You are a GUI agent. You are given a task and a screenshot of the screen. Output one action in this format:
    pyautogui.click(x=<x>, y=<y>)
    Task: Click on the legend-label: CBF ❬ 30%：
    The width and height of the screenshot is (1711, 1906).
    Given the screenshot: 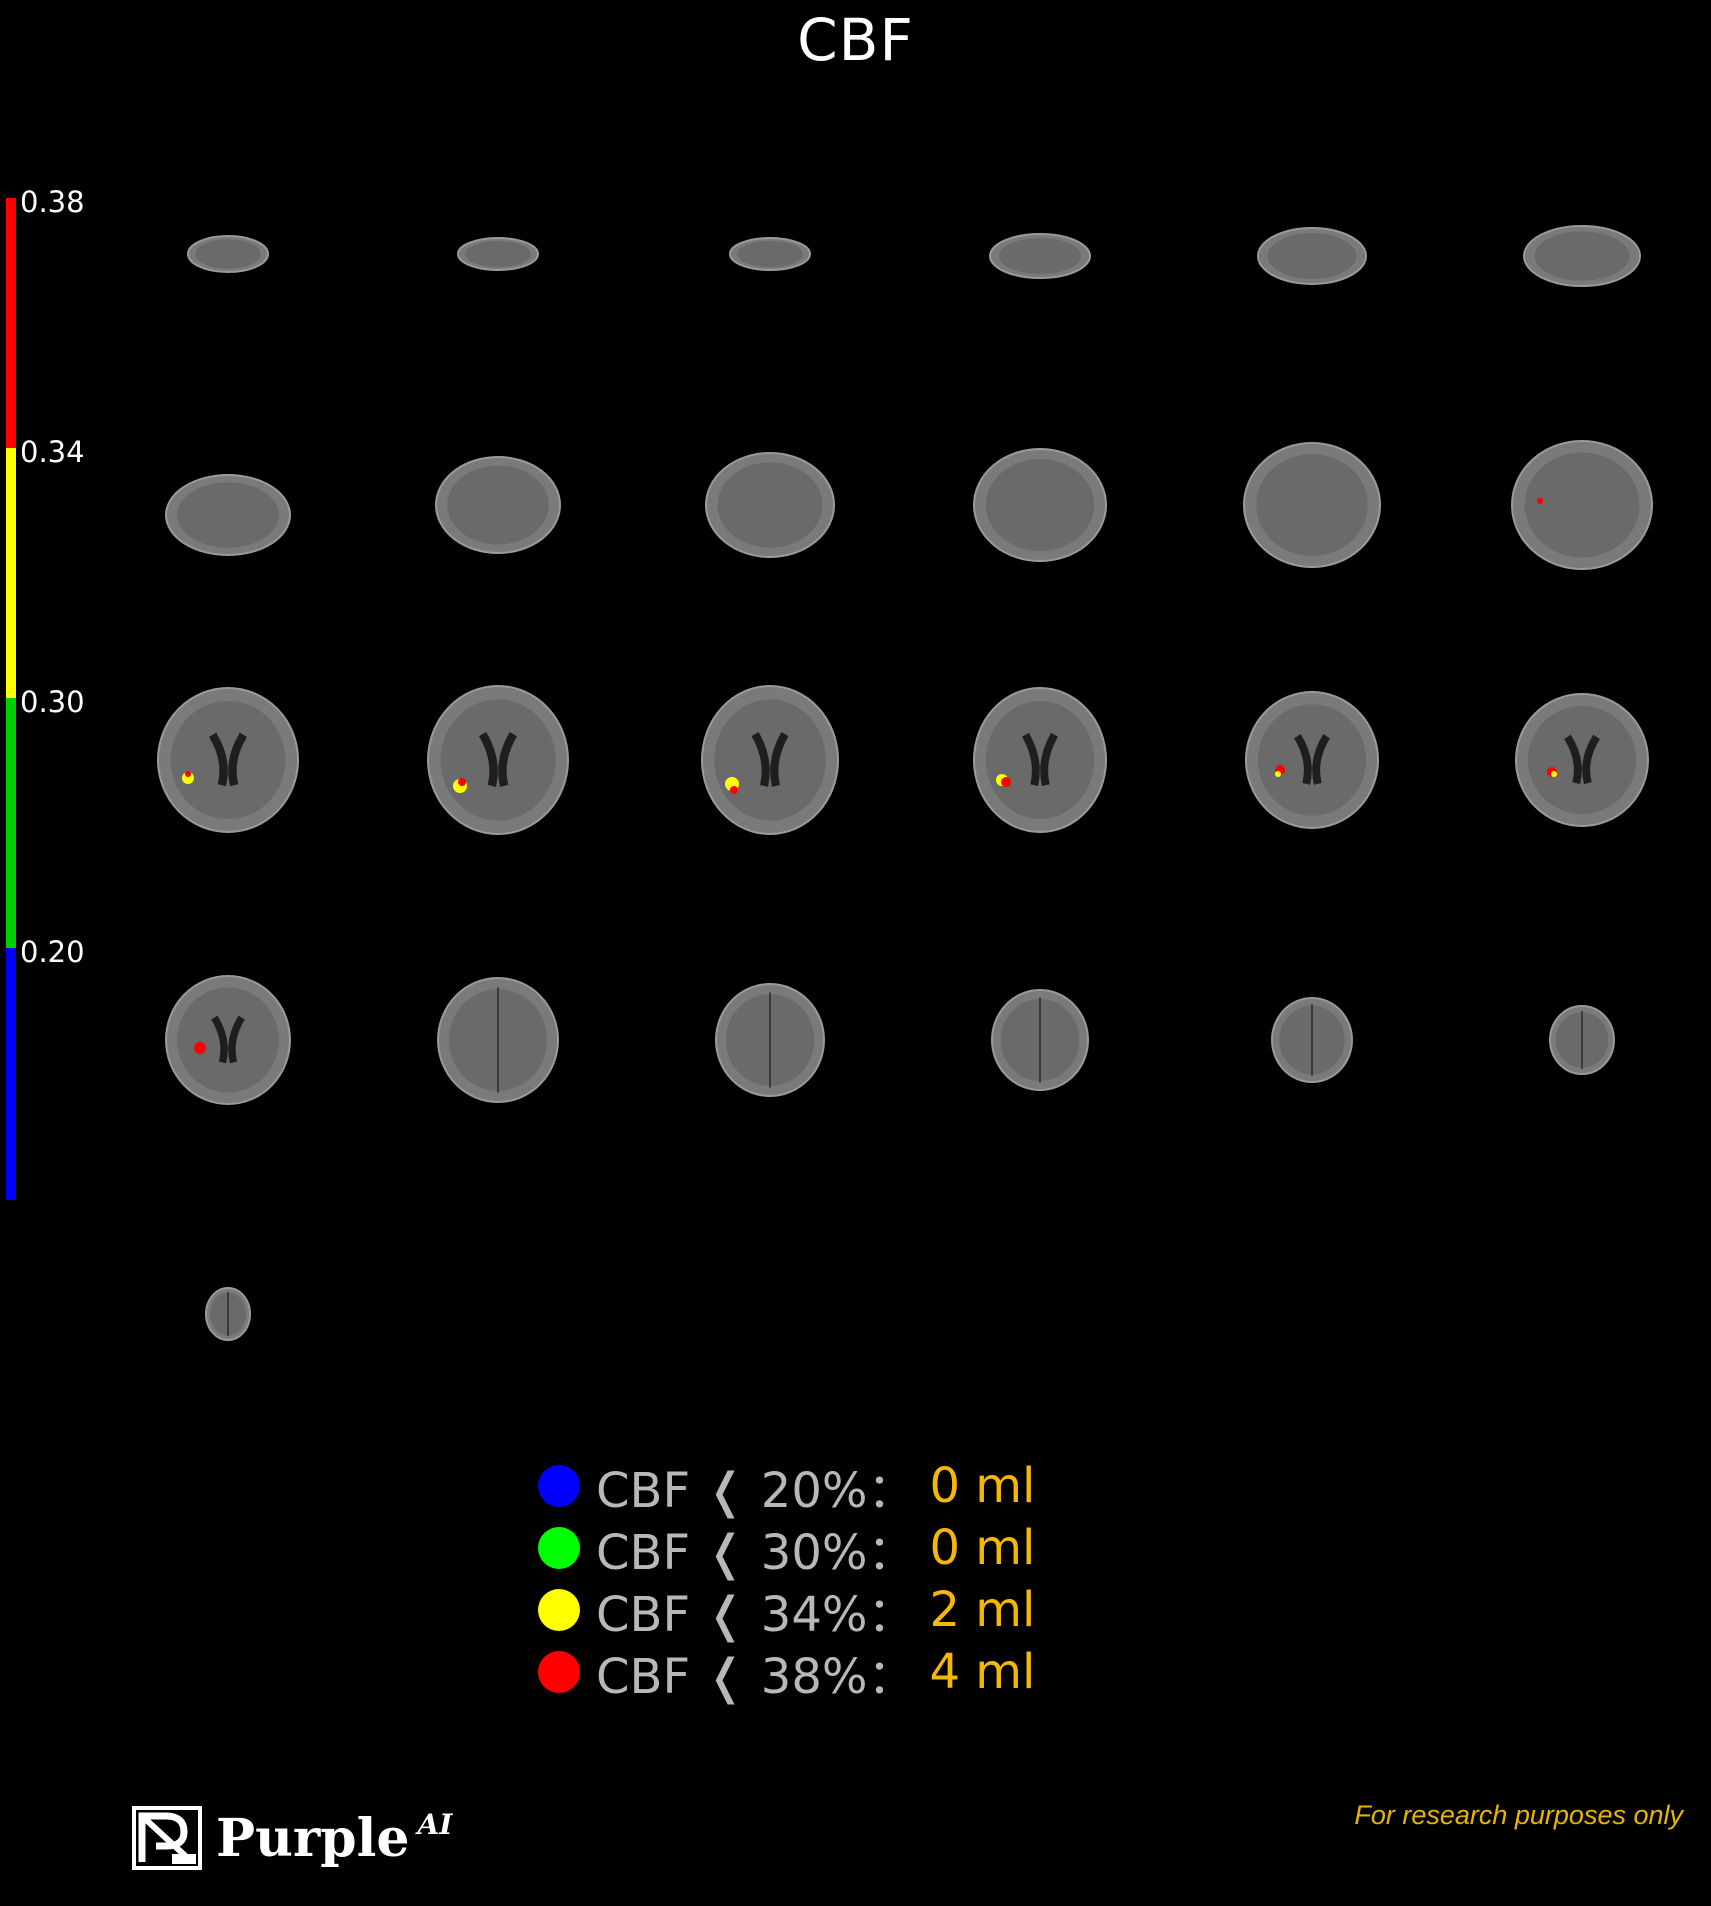 What is the action you would take?
    pyautogui.click(x=756, y=1553)
    